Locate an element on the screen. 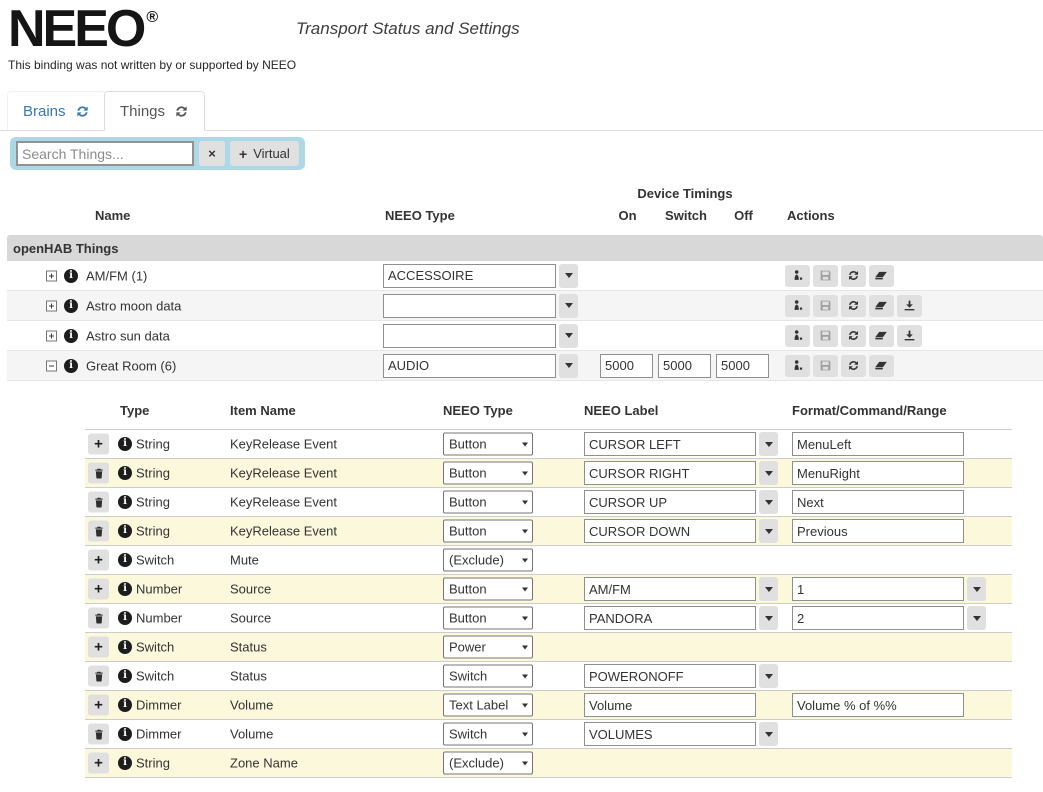 The height and width of the screenshot is (792, 1043). export-button is located at coordinates (909, 335).